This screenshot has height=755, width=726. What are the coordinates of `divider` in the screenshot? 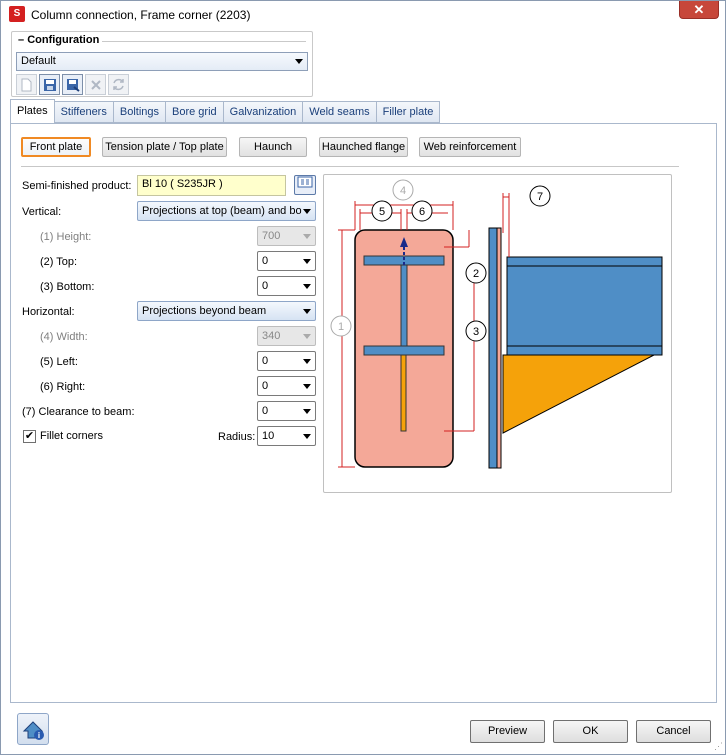 It's located at (350, 166).